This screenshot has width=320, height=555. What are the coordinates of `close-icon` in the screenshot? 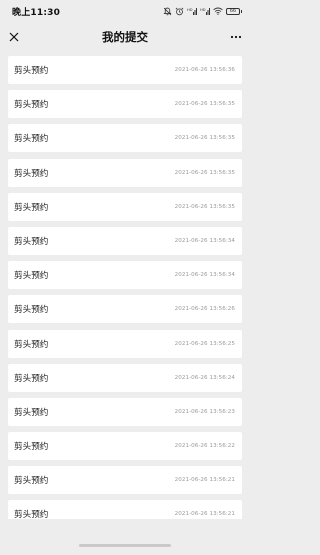 It's located at (14, 37).